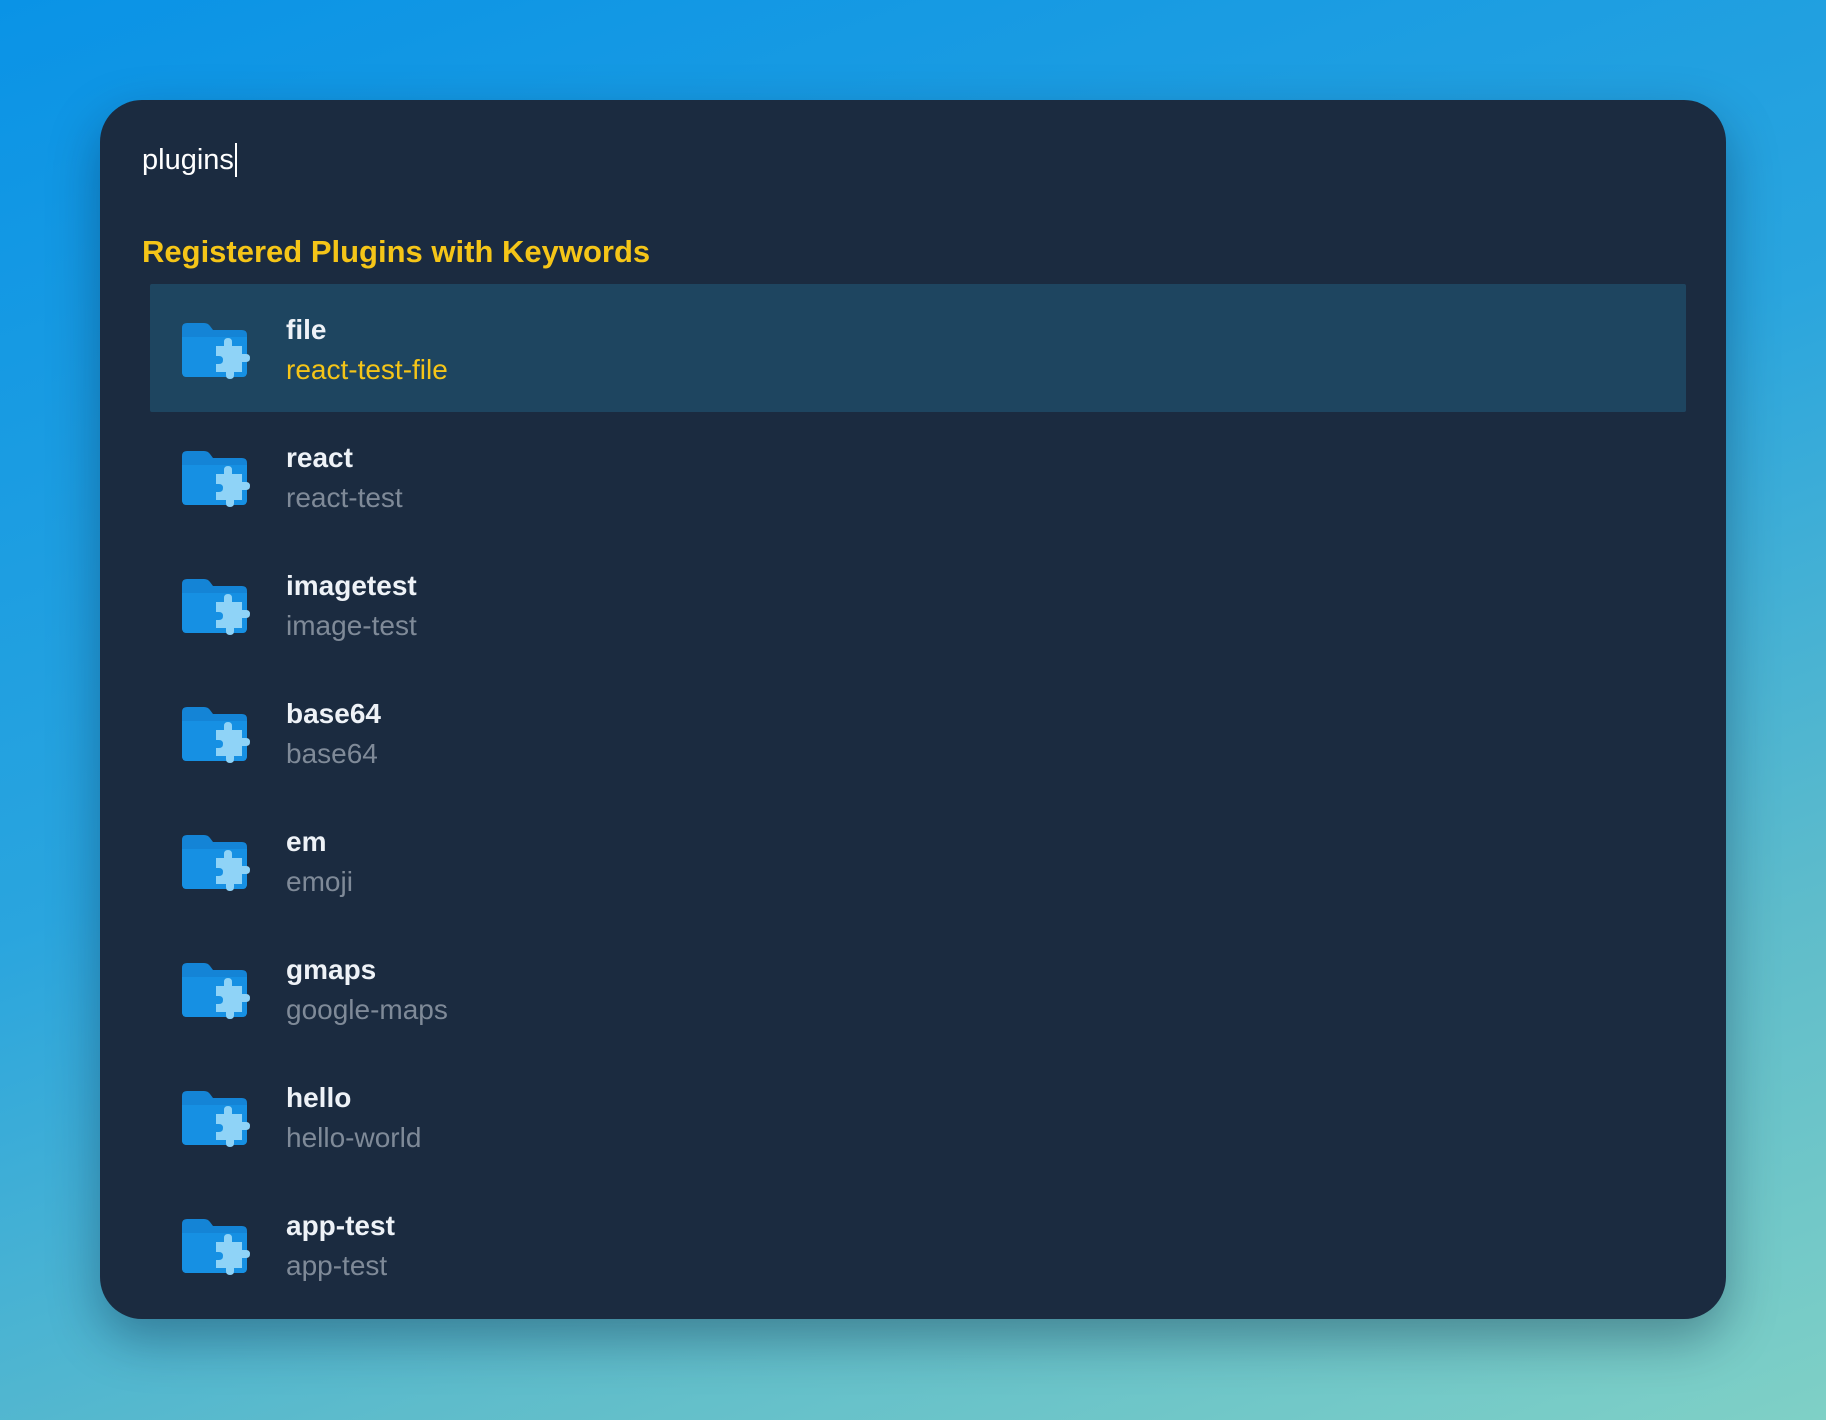 The image size is (1826, 1420). Describe the element at coordinates (918, 1244) in the screenshot. I see `plugin-list-item-app-test: app-test app-test` at that location.